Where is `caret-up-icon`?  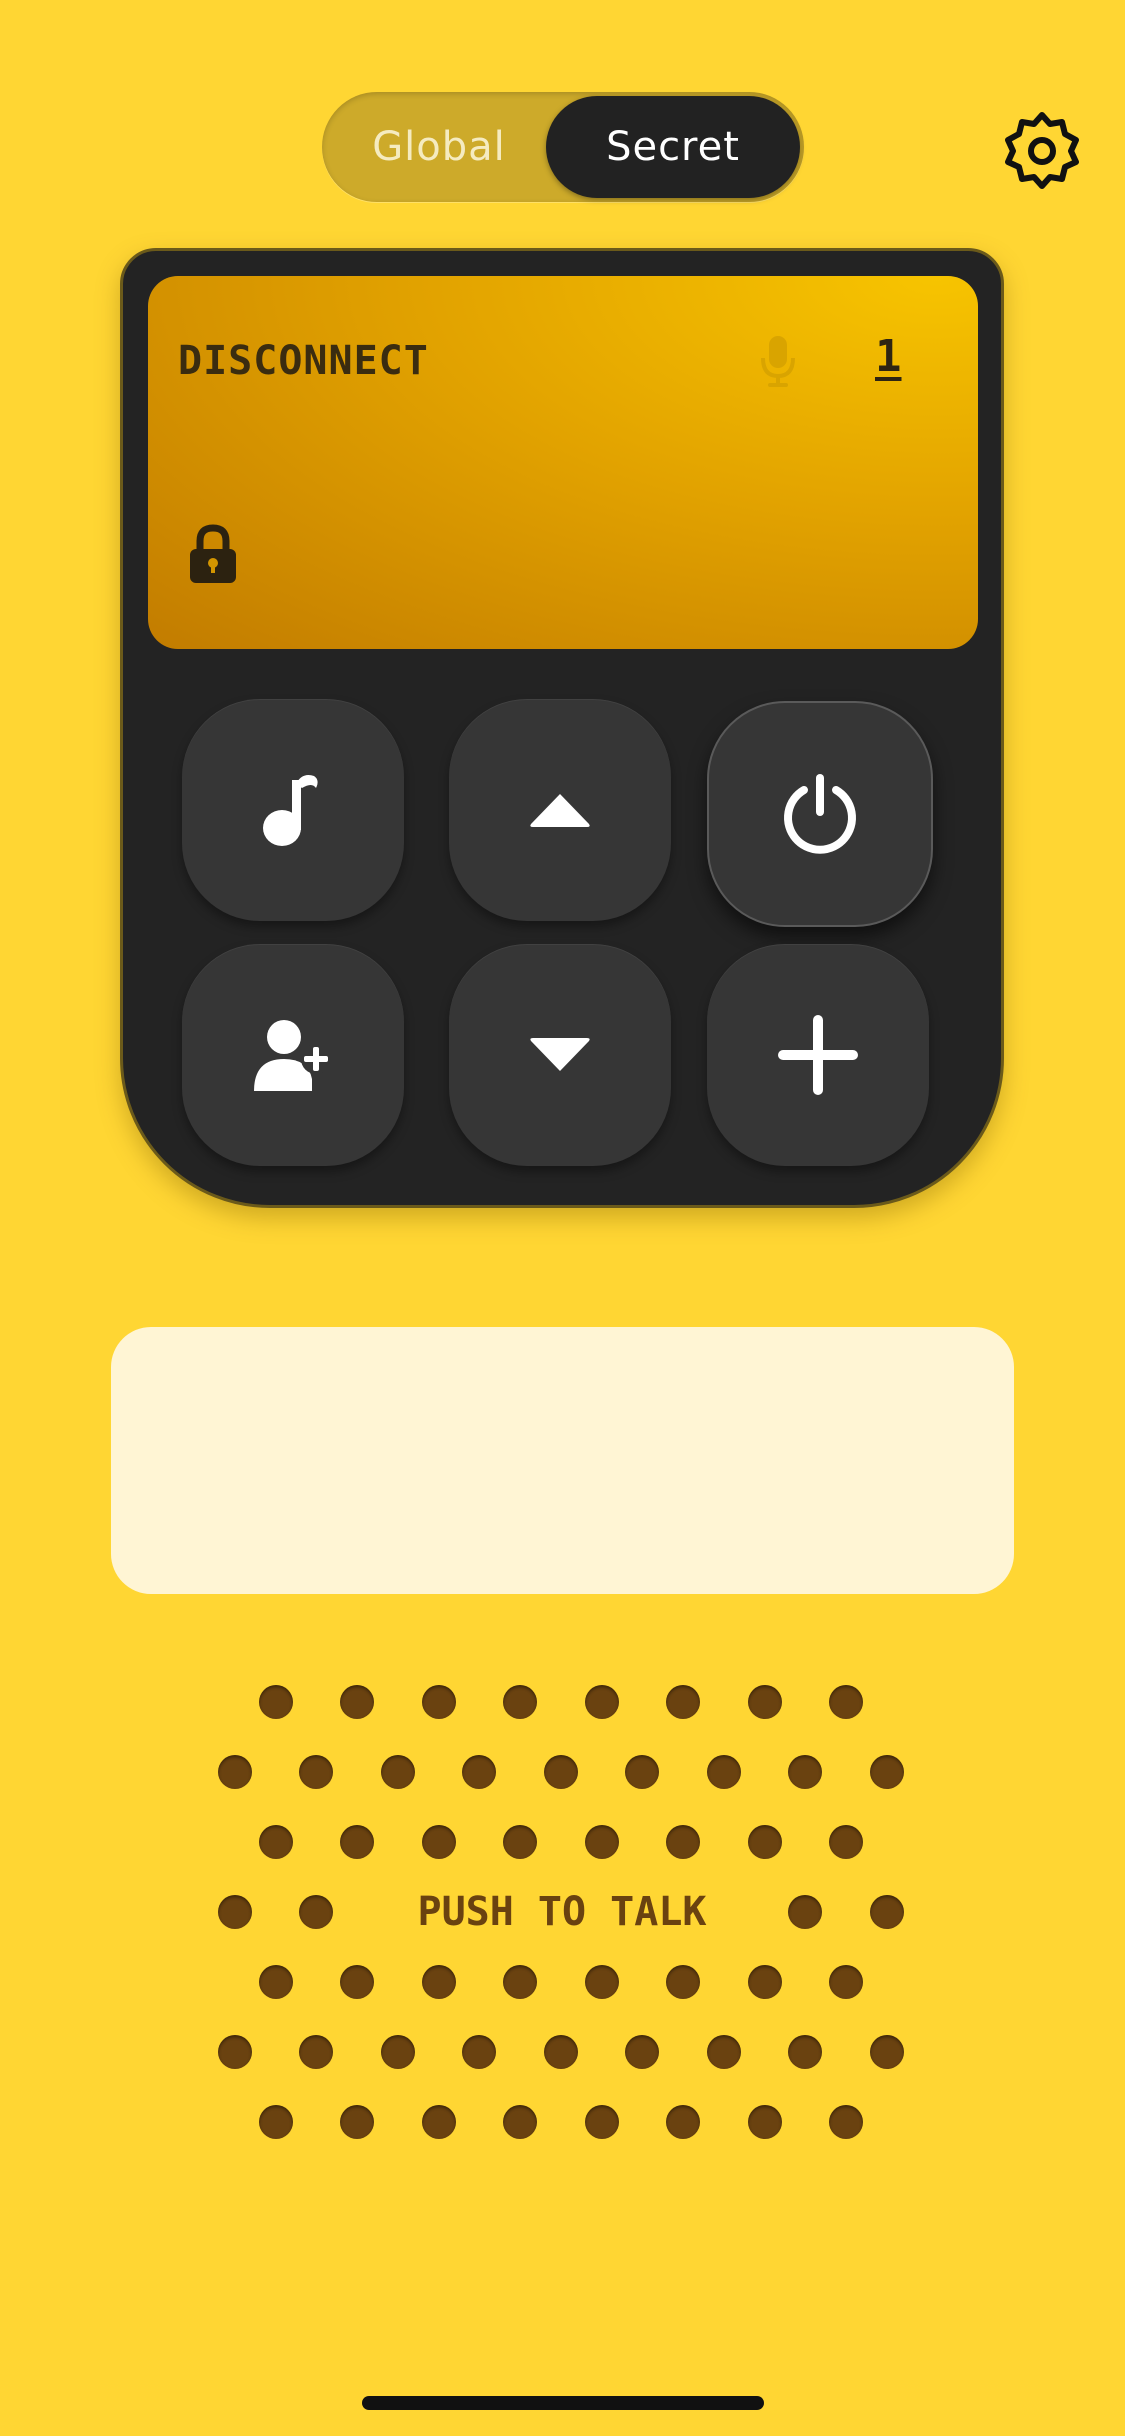
caret-up-icon is located at coordinates (560, 810).